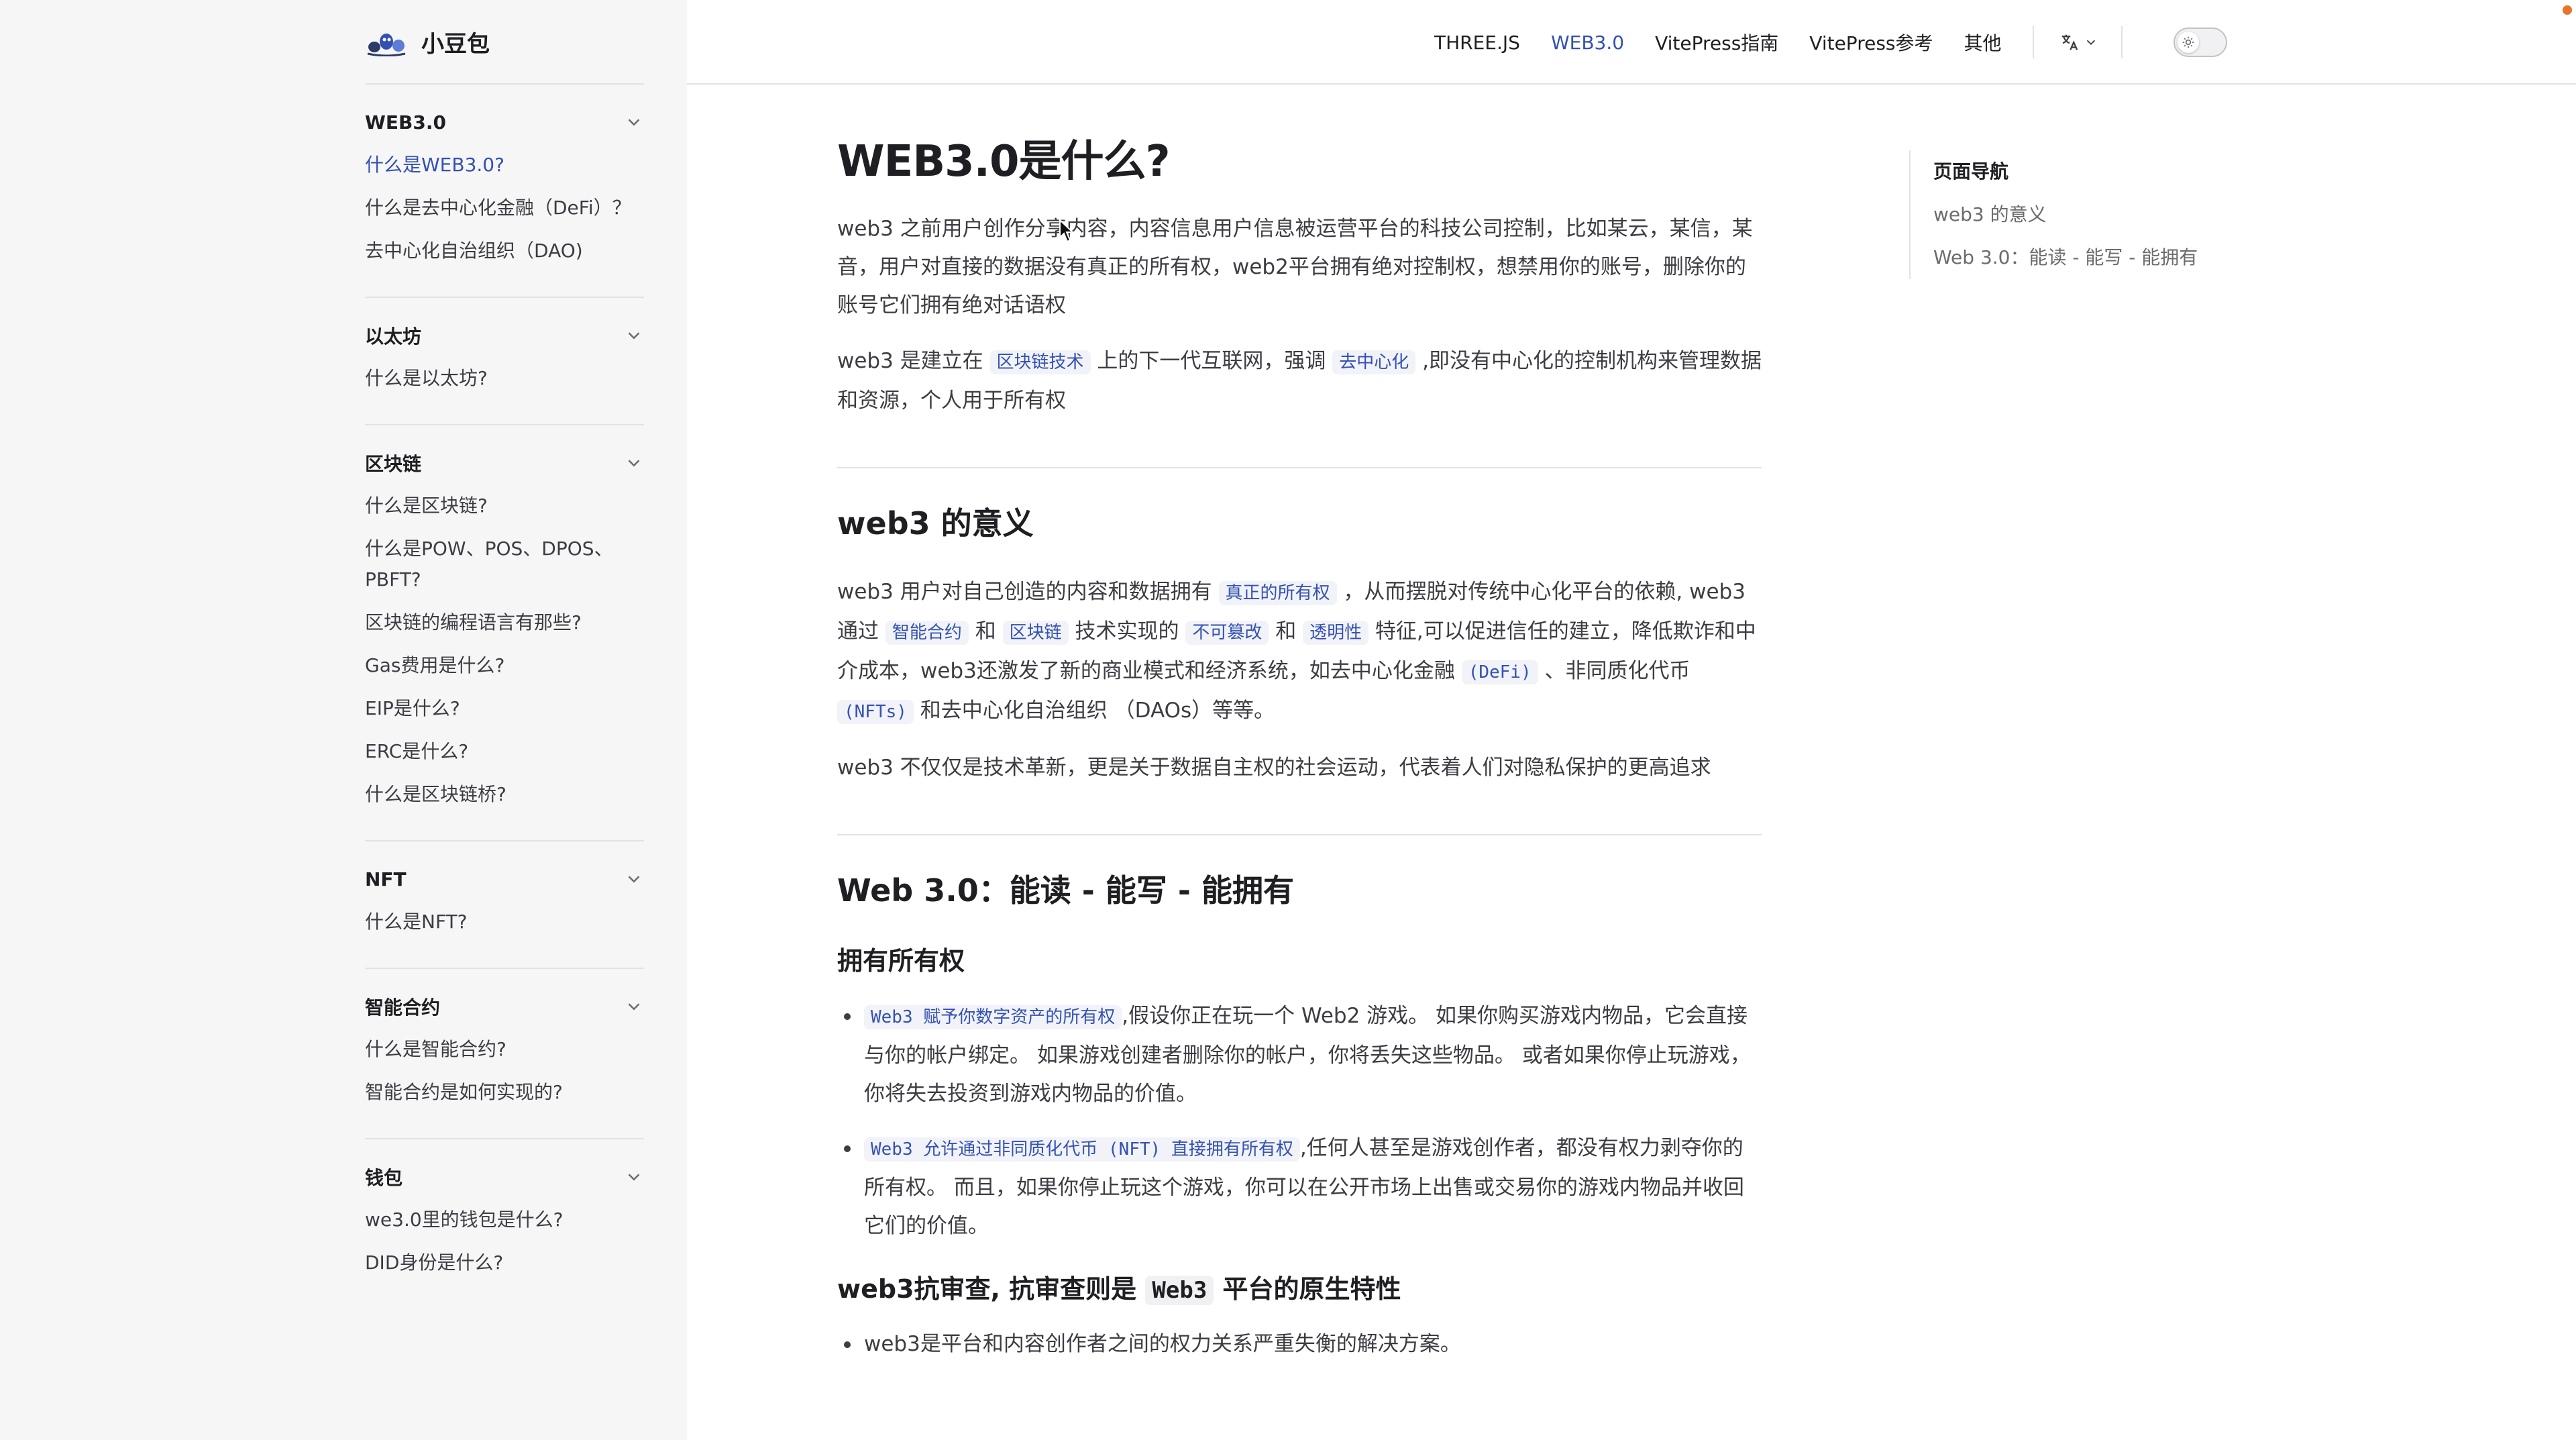 The image size is (2576, 1440). I want to click on sidebar-group-header: 以太坊, so click(504, 335).